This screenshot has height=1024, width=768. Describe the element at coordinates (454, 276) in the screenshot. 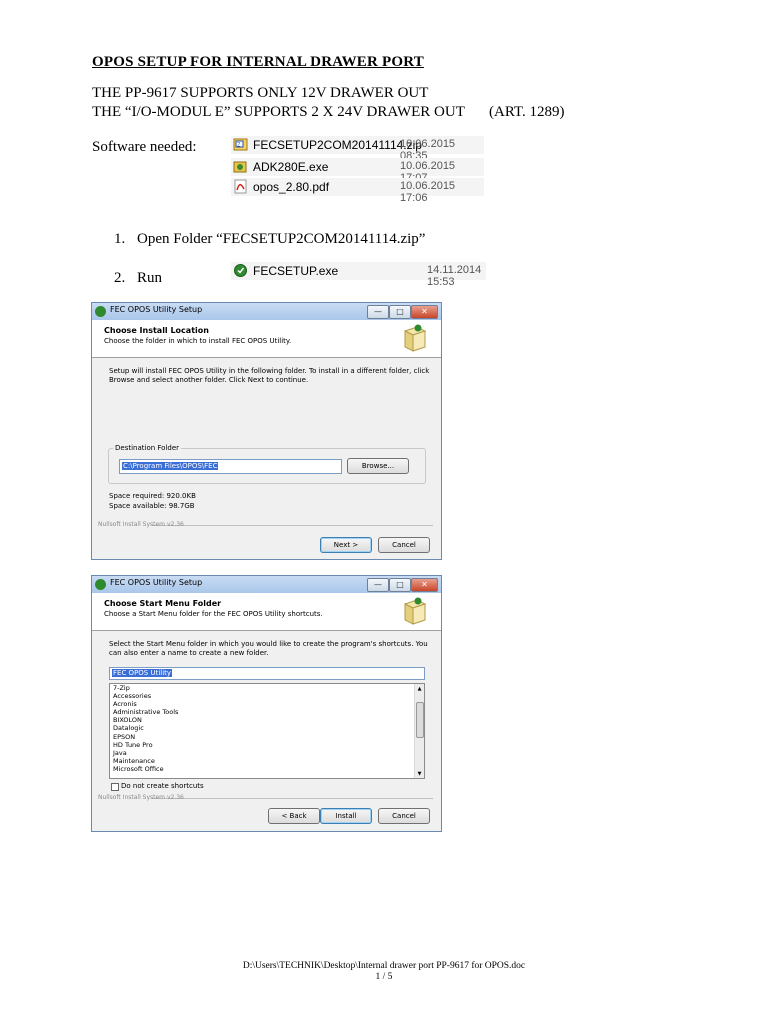

I see `file-date: 14.11.2014 15:53` at that location.